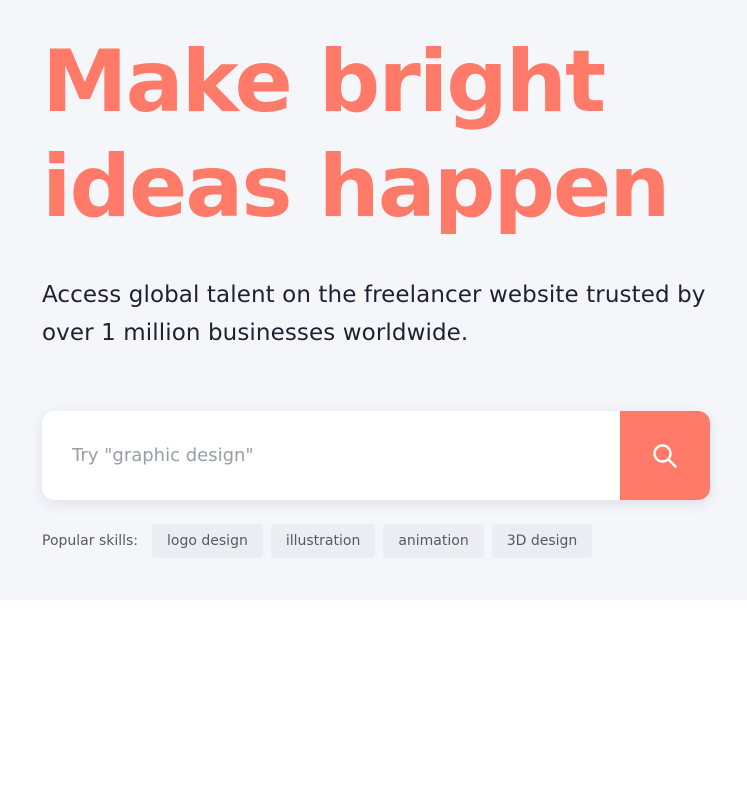 The image size is (747, 790). I want to click on skill-chip: illustration, so click(323, 541).